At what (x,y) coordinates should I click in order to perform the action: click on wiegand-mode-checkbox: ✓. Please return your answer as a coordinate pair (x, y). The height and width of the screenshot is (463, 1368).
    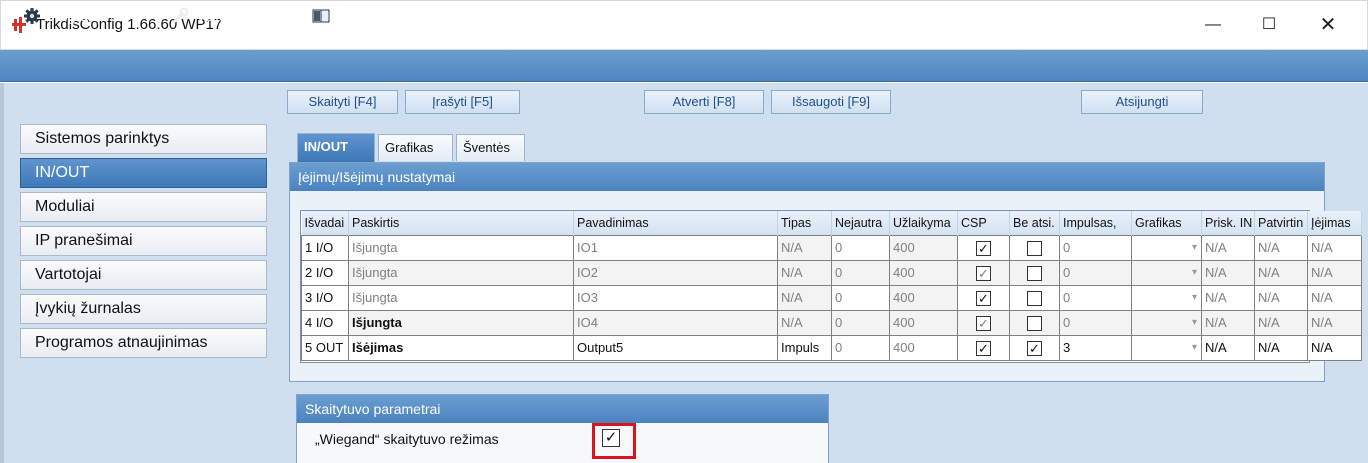
    Looking at the image, I should click on (611, 438).